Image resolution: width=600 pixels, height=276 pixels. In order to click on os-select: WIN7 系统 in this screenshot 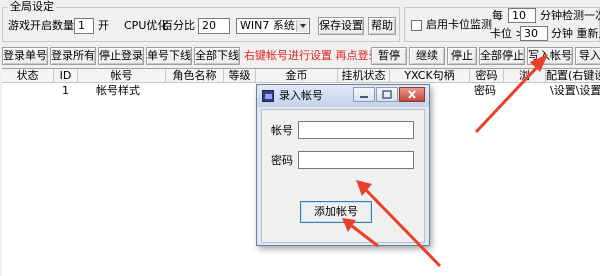, I will do `click(273, 26)`.